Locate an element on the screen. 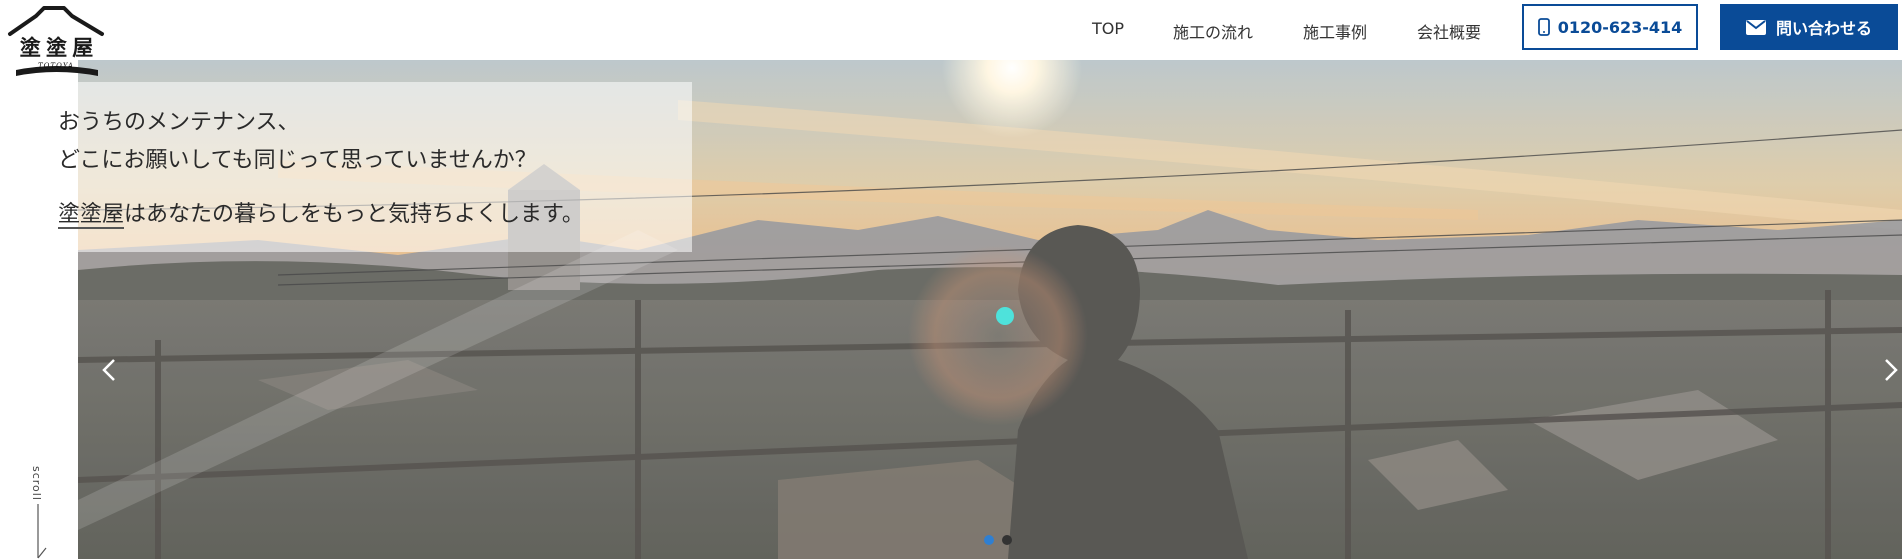 This screenshot has height=559, width=1902. phone-icon is located at coordinates (1543, 27).